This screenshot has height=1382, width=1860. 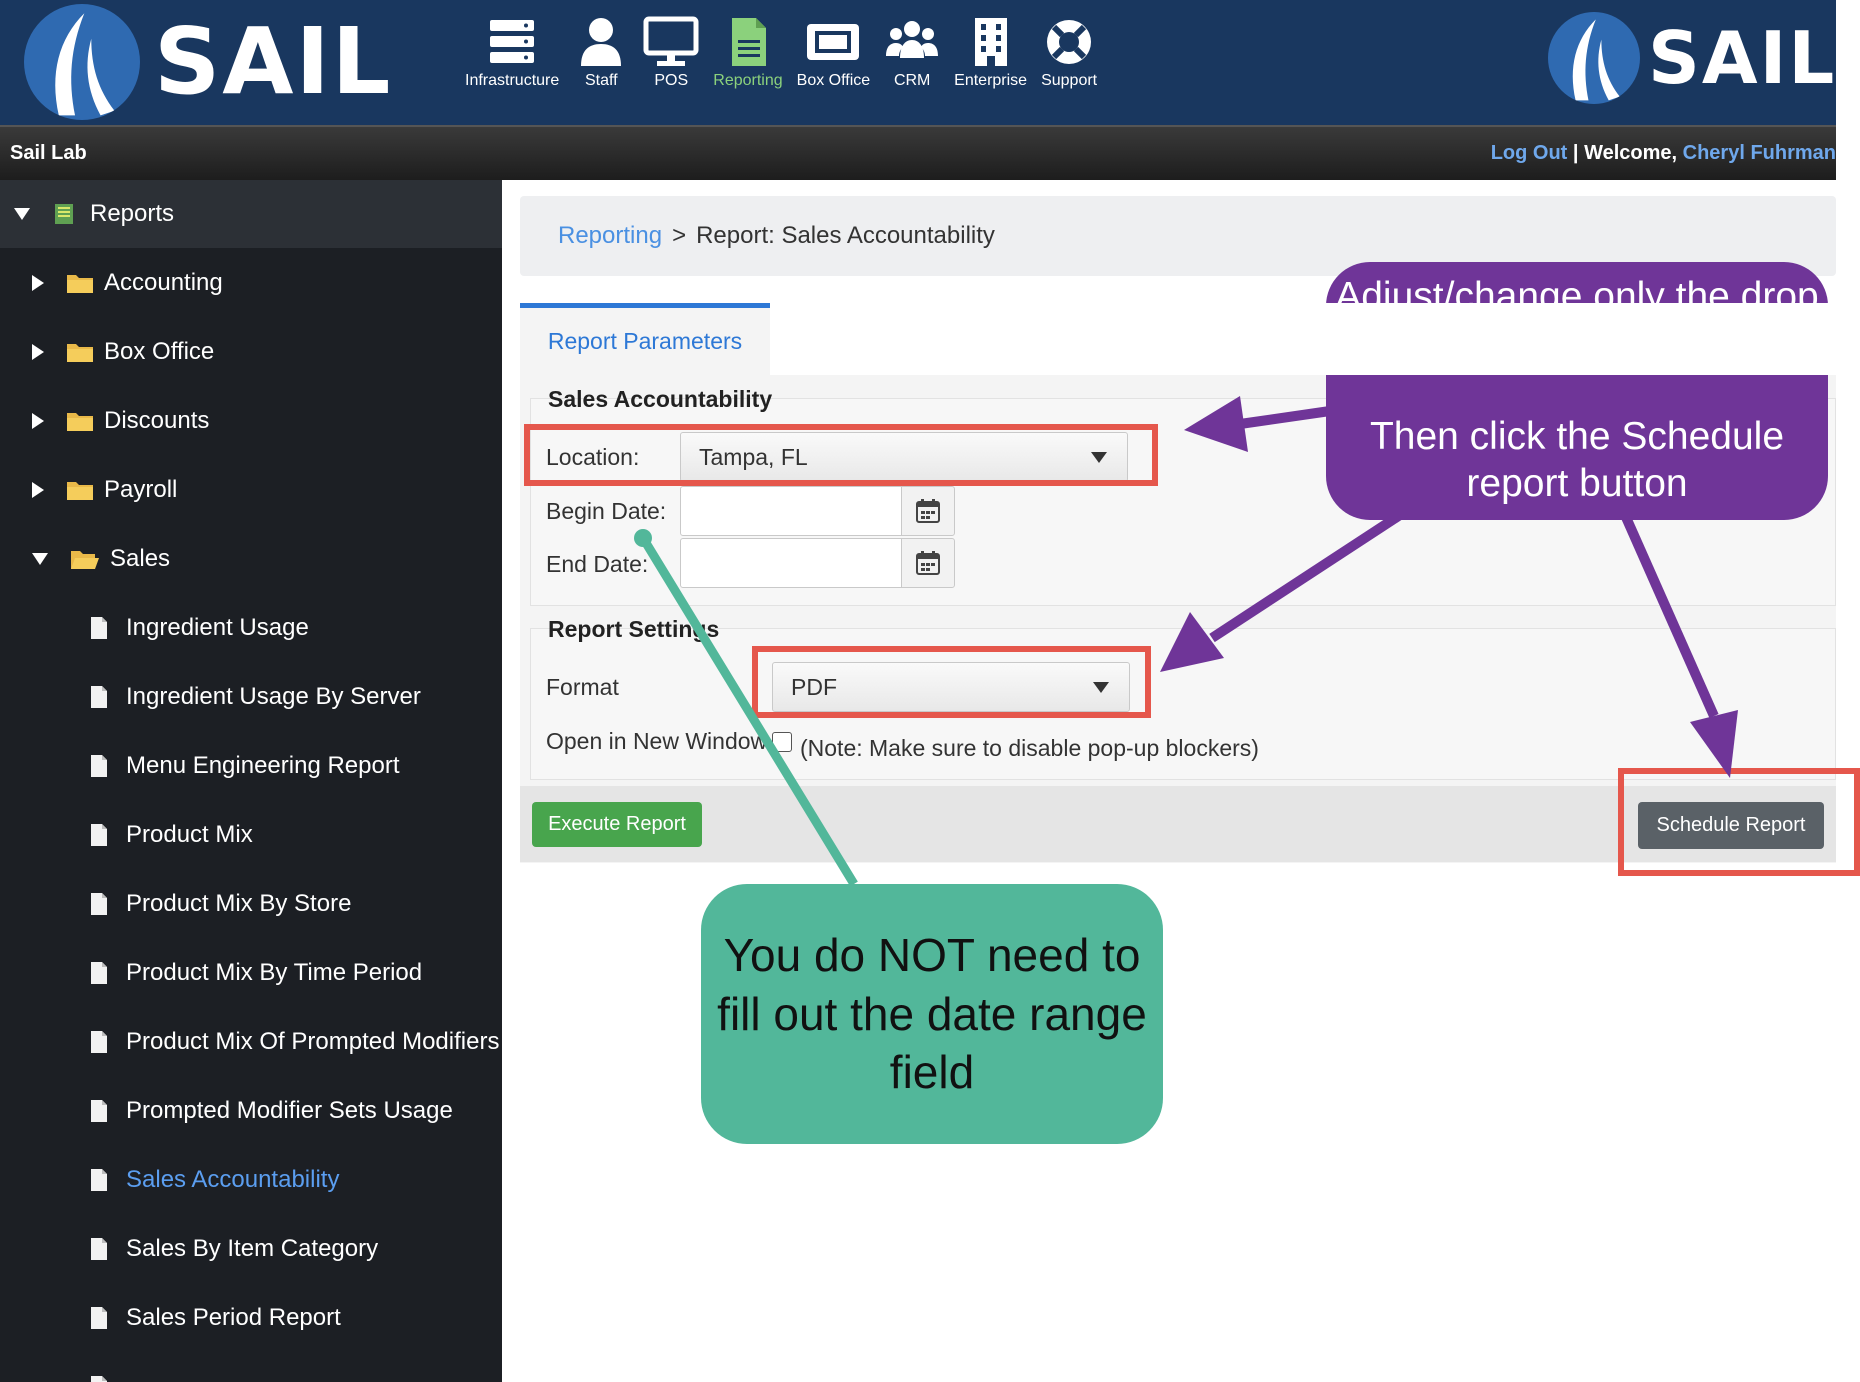 What do you see at coordinates (251, 420) in the screenshot?
I see `sidebar-item-discounts: Discounts` at bounding box center [251, 420].